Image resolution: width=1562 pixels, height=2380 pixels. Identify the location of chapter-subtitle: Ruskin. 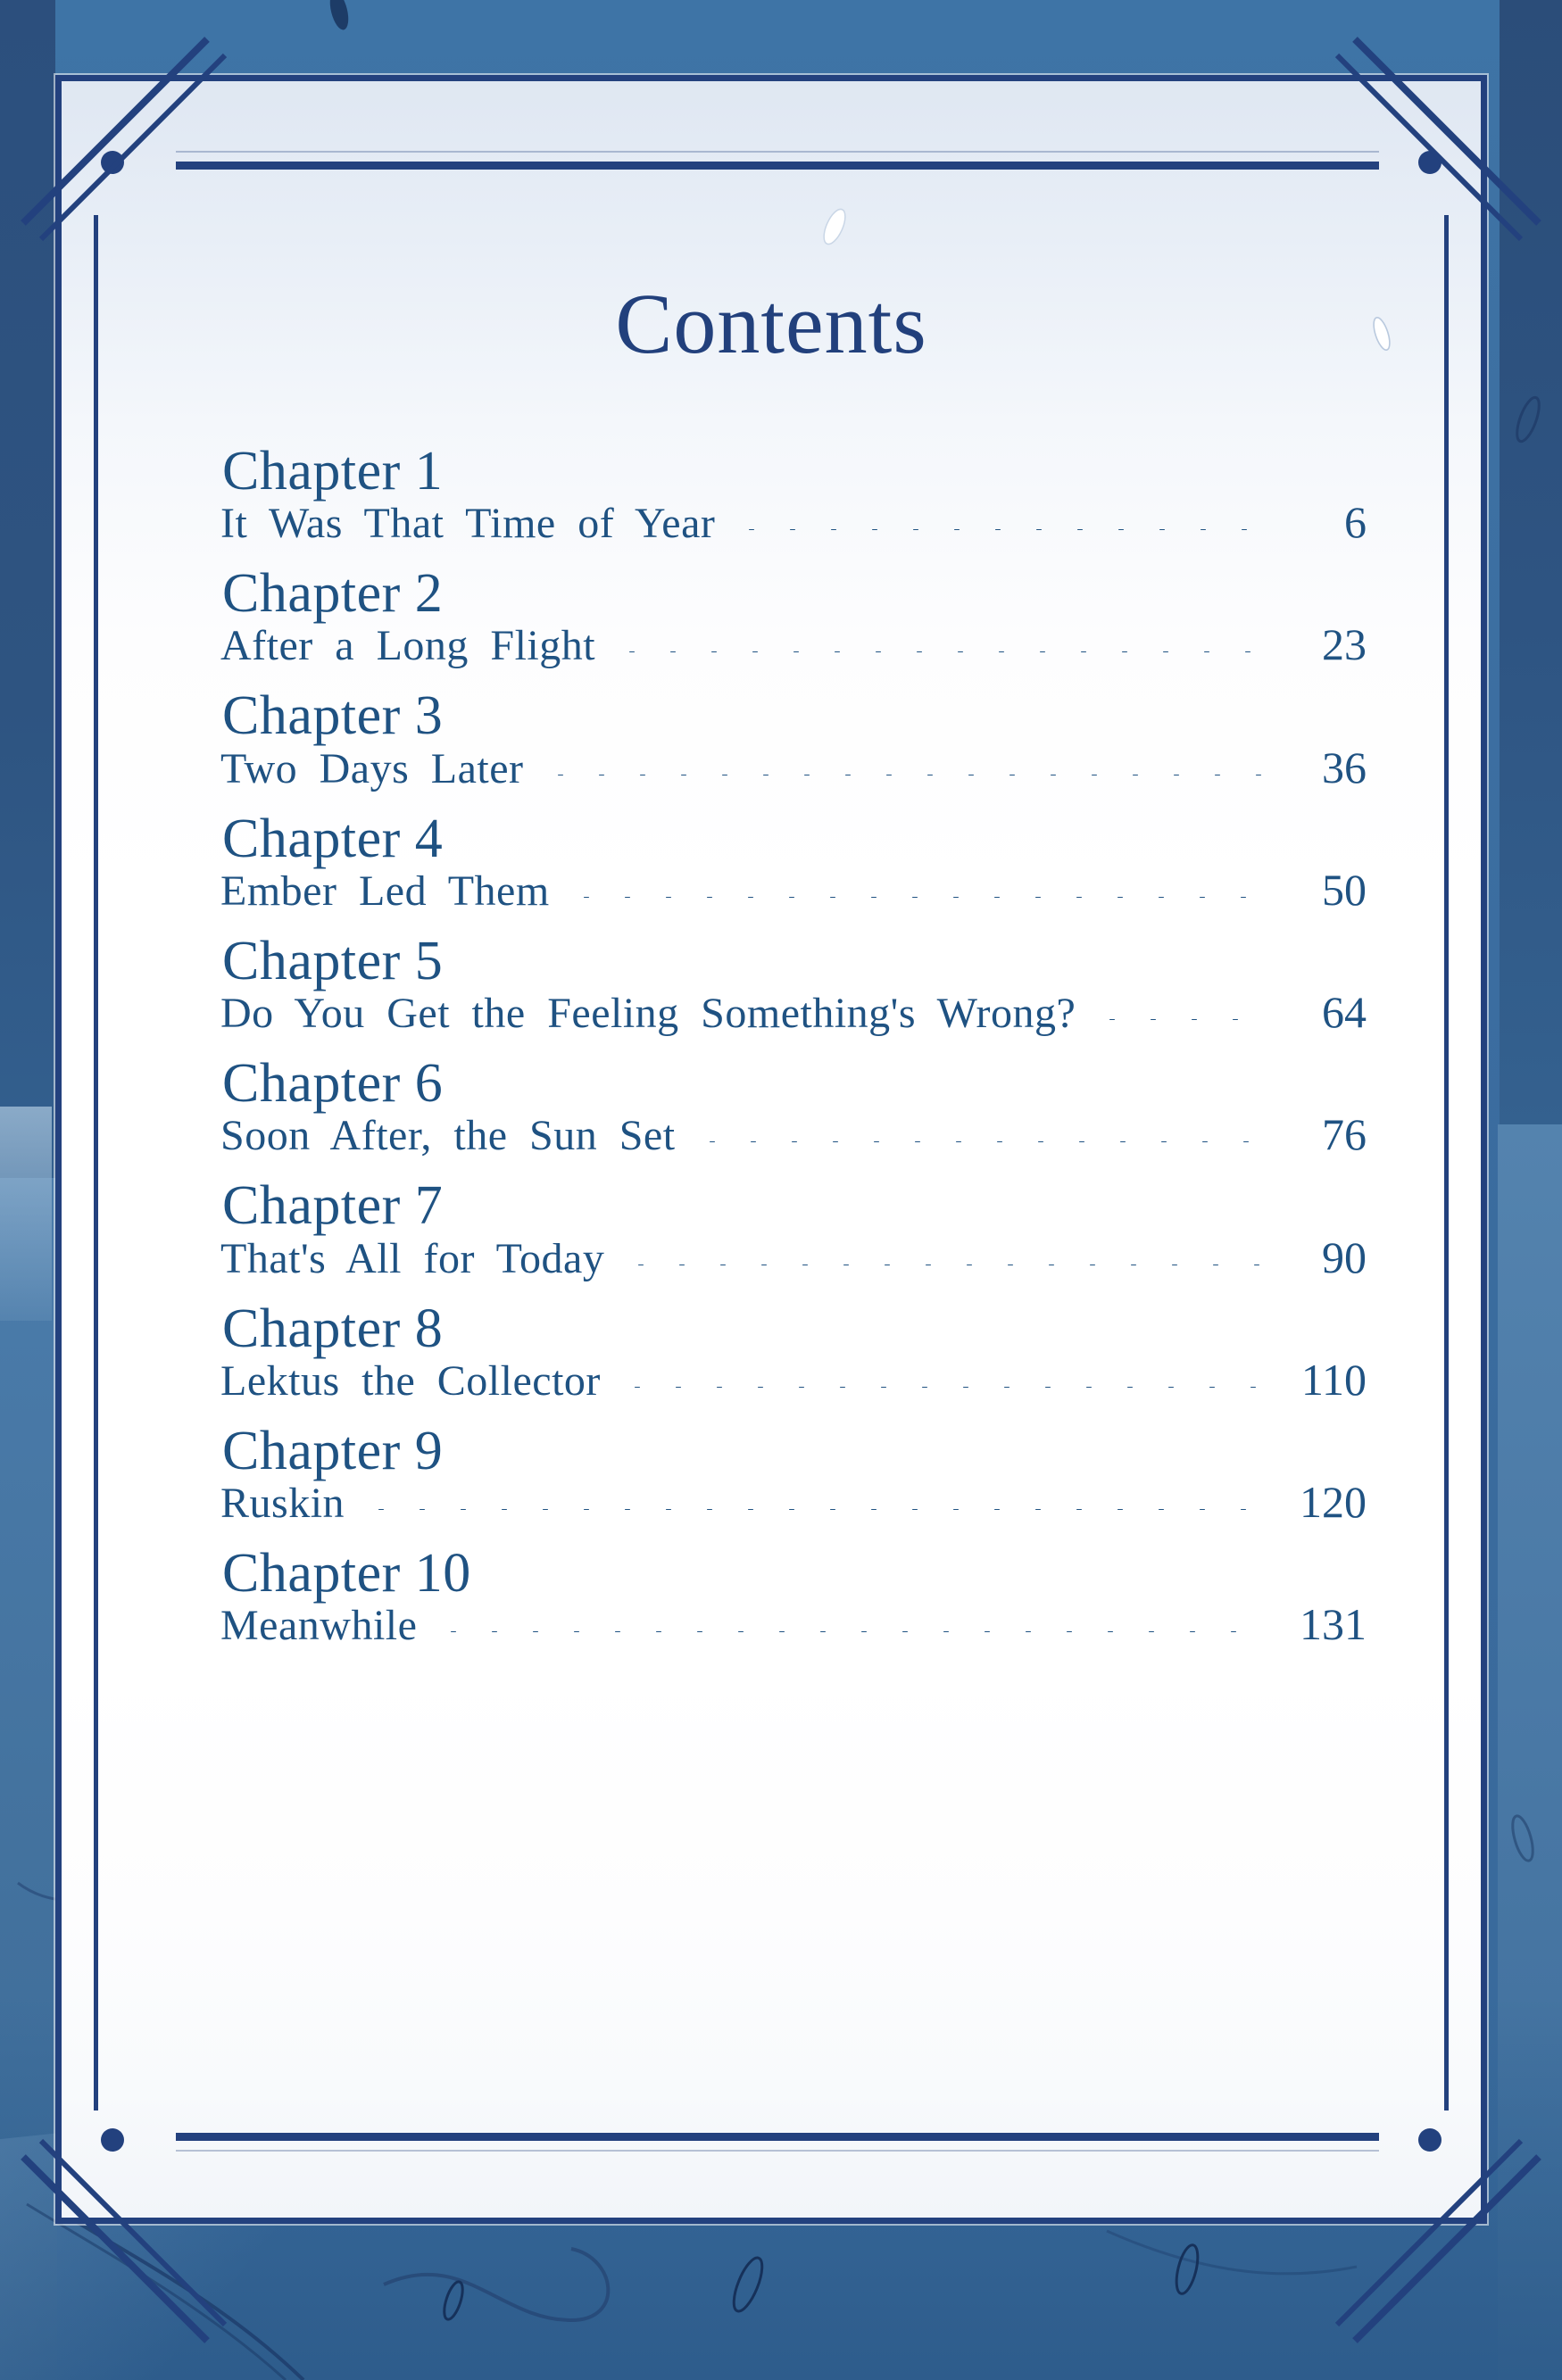
(282, 1504).